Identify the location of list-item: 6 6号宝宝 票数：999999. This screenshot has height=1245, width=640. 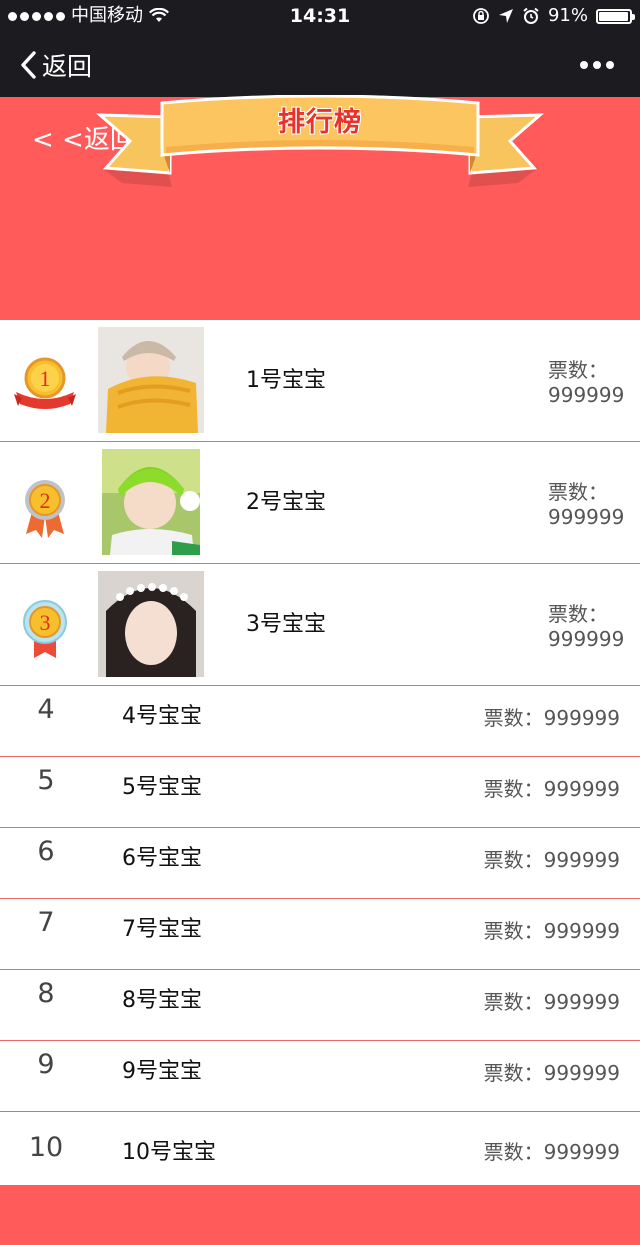
(320, 863).